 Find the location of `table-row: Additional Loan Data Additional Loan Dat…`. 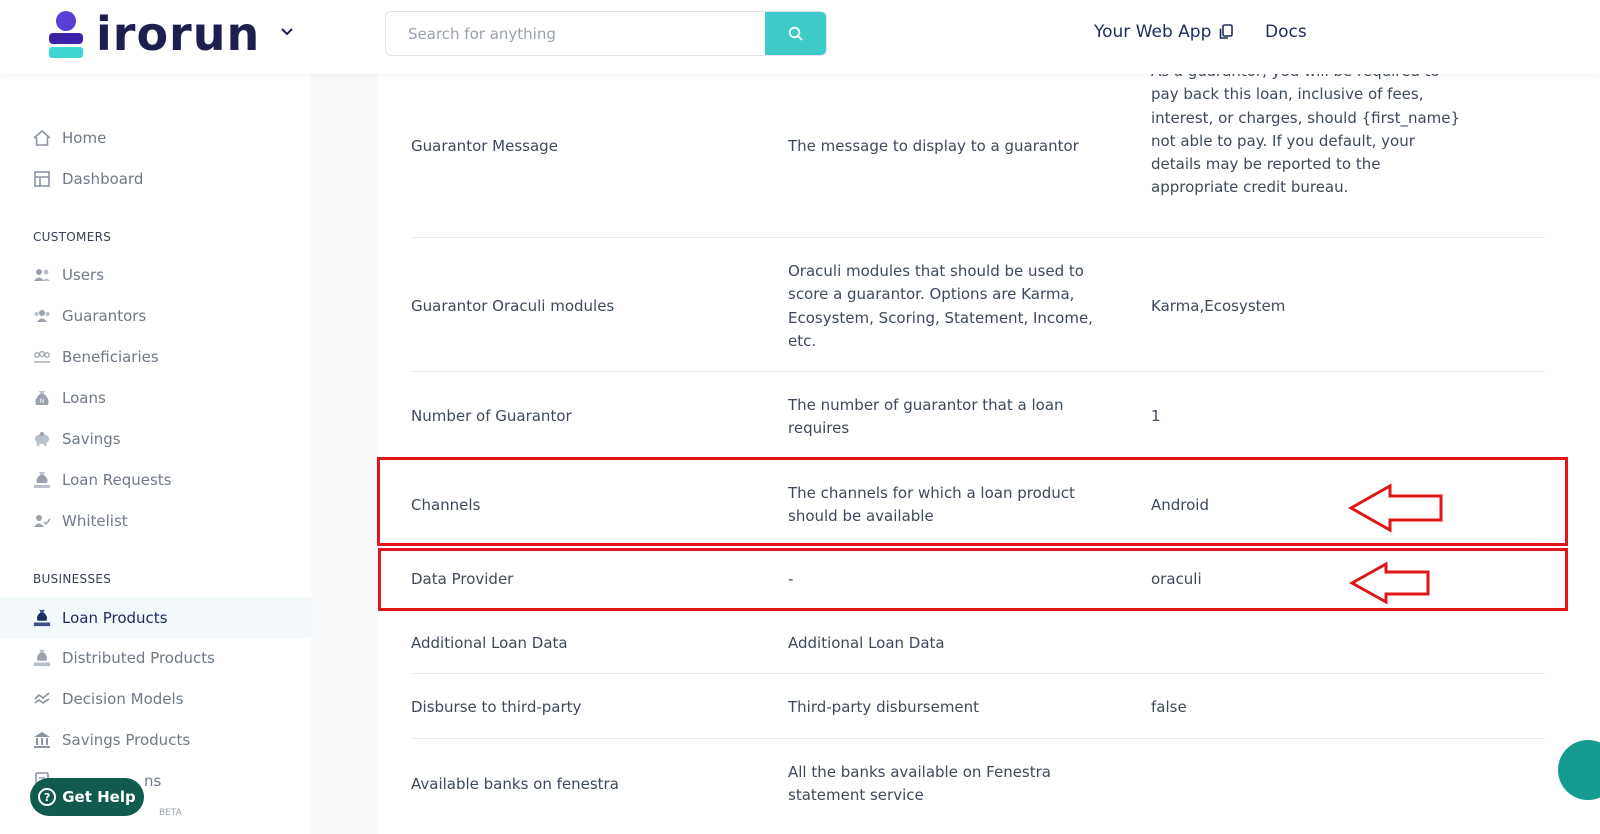

table-row: Additional Loan Data Additional Loan Dat… is located at coordinates (978, 642).